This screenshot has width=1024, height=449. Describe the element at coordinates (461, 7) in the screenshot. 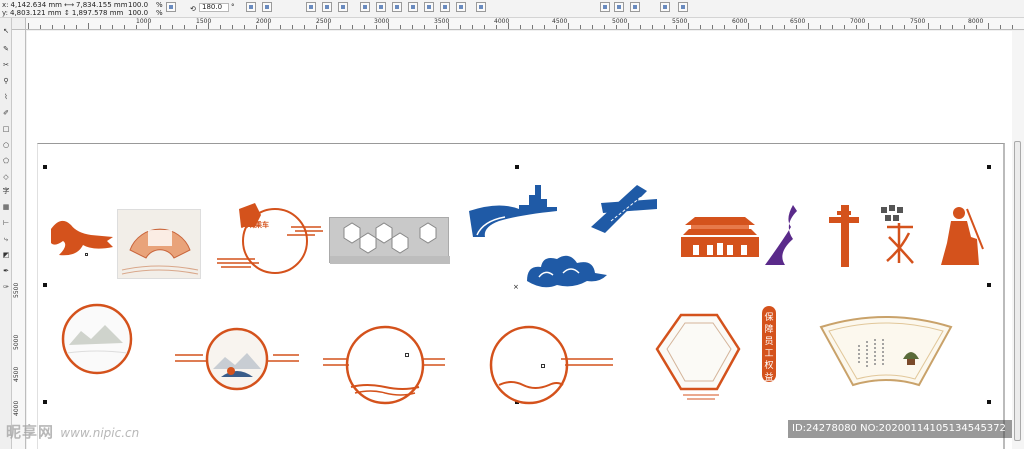

I see `back-minus-front-icon` at that location.